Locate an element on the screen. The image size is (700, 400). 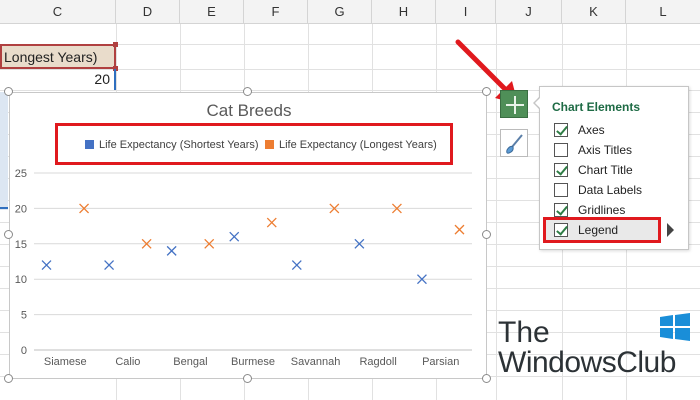
chart-element-chart-title: Chart Title is located at coordinates (593, 171).